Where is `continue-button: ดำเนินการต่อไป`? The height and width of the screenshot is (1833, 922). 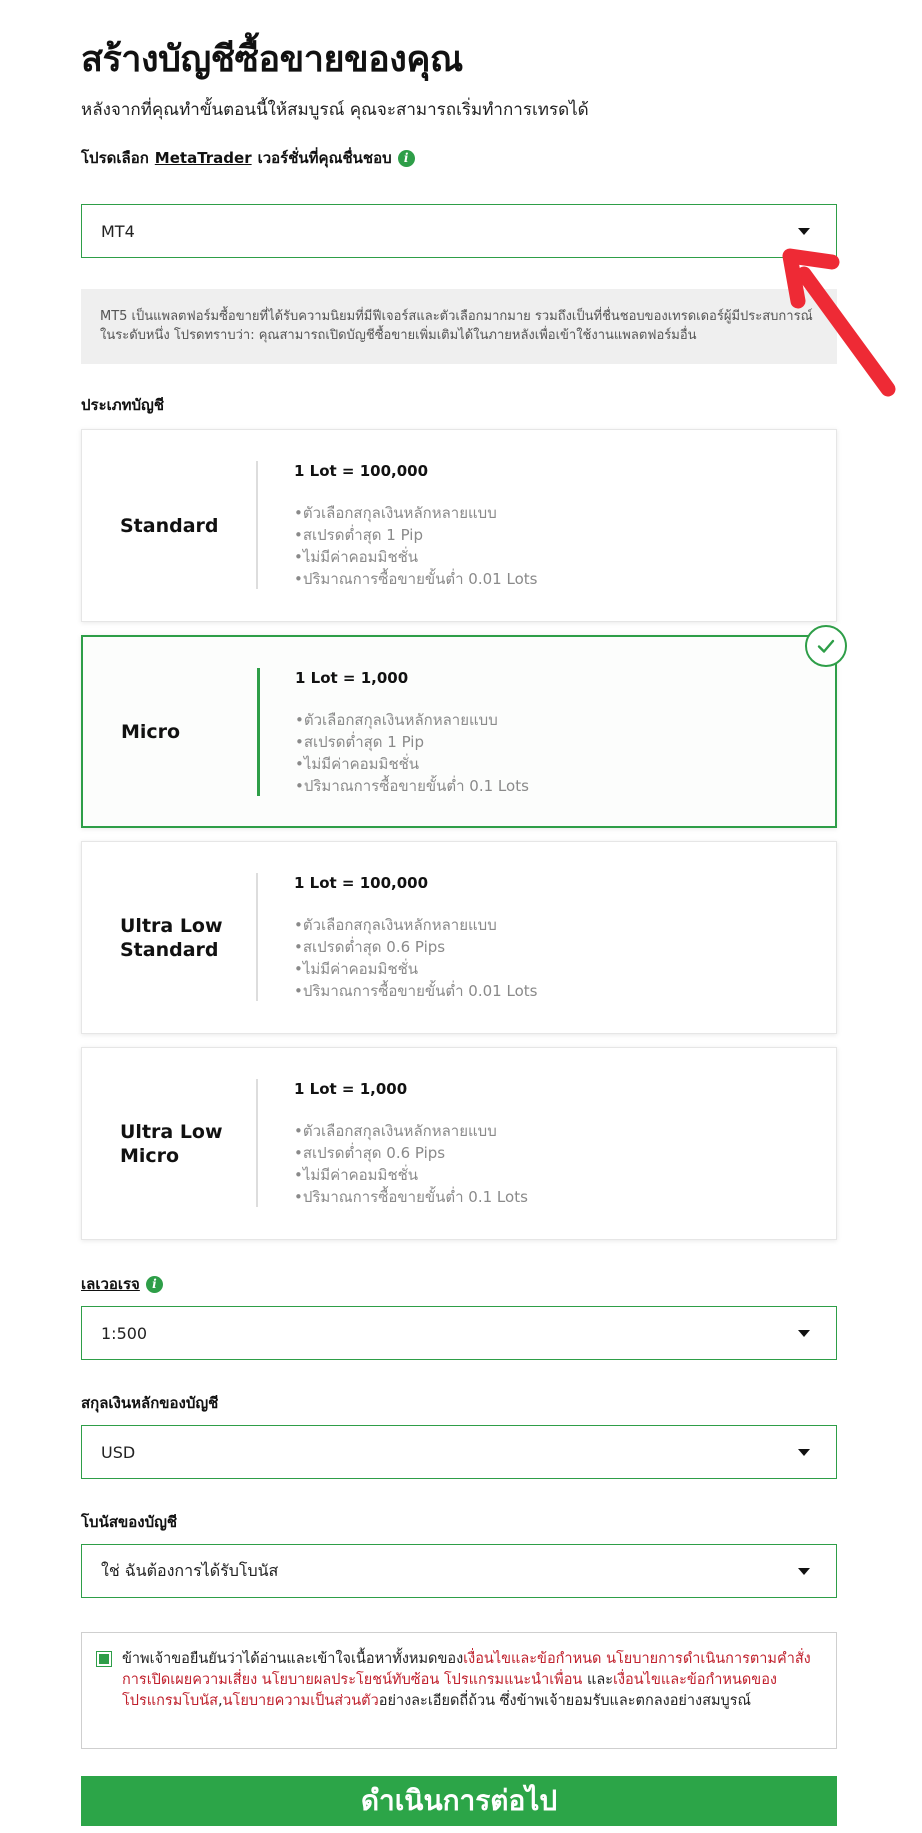
continue-button: ดำเนินการต่อไป is located at coordinates (459, 1801).